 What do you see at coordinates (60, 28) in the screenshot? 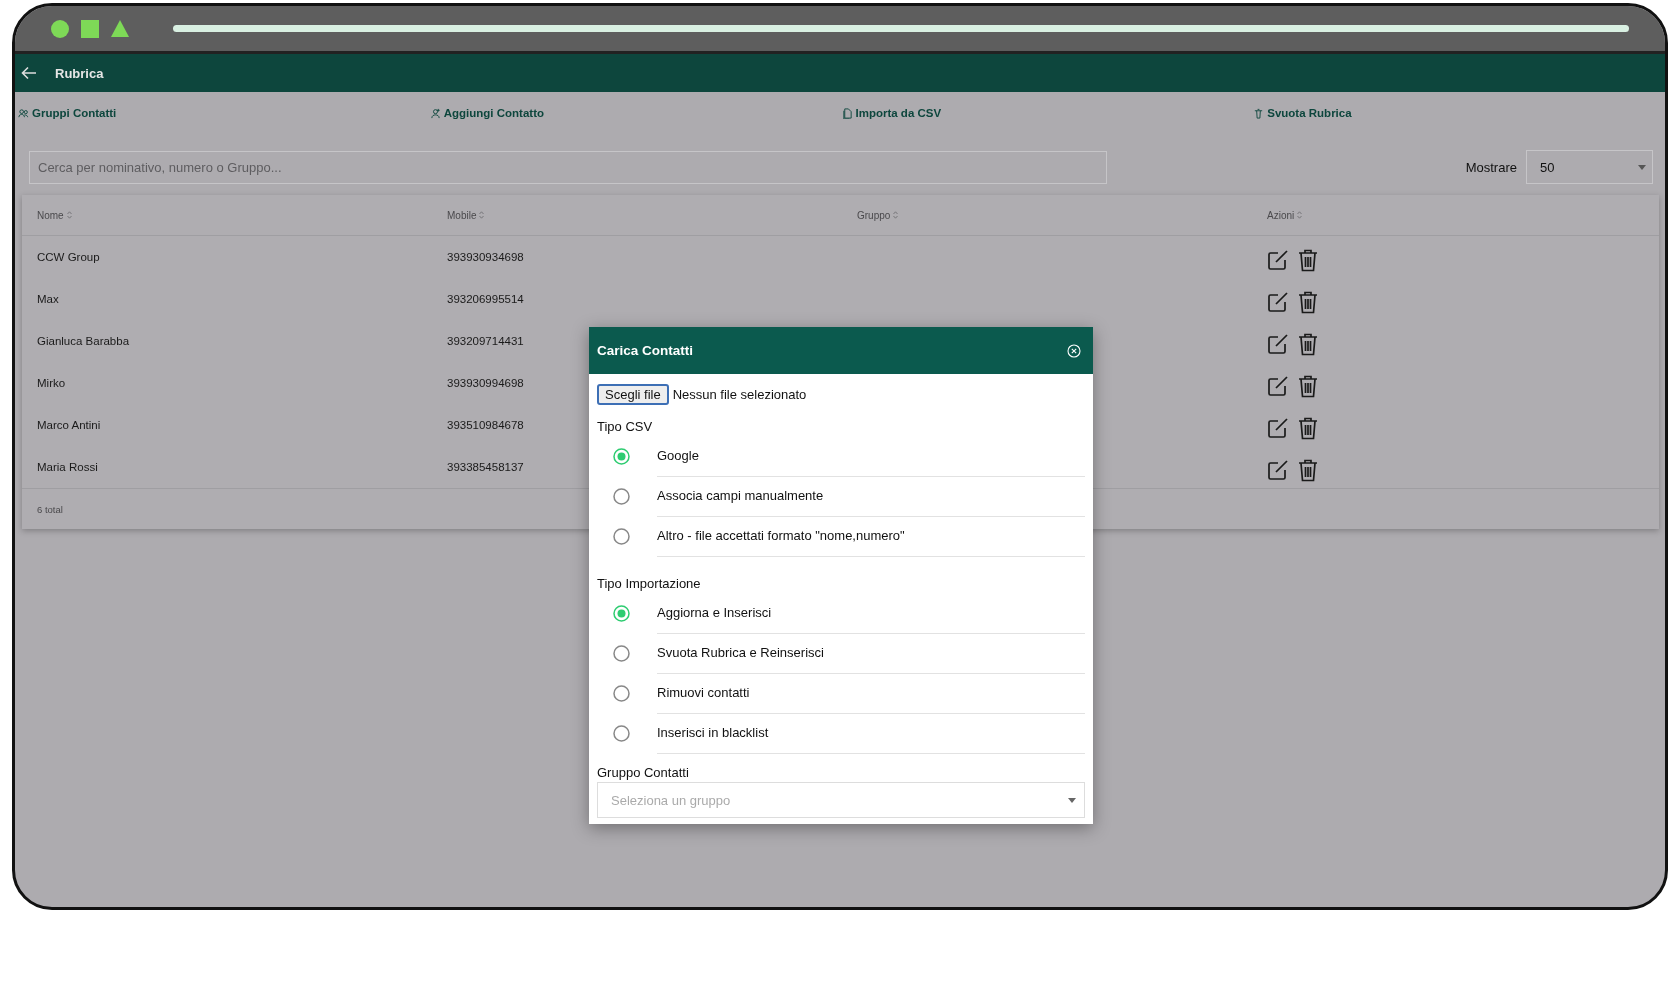
I see `circle-icon` at bounding box center [60, 28].